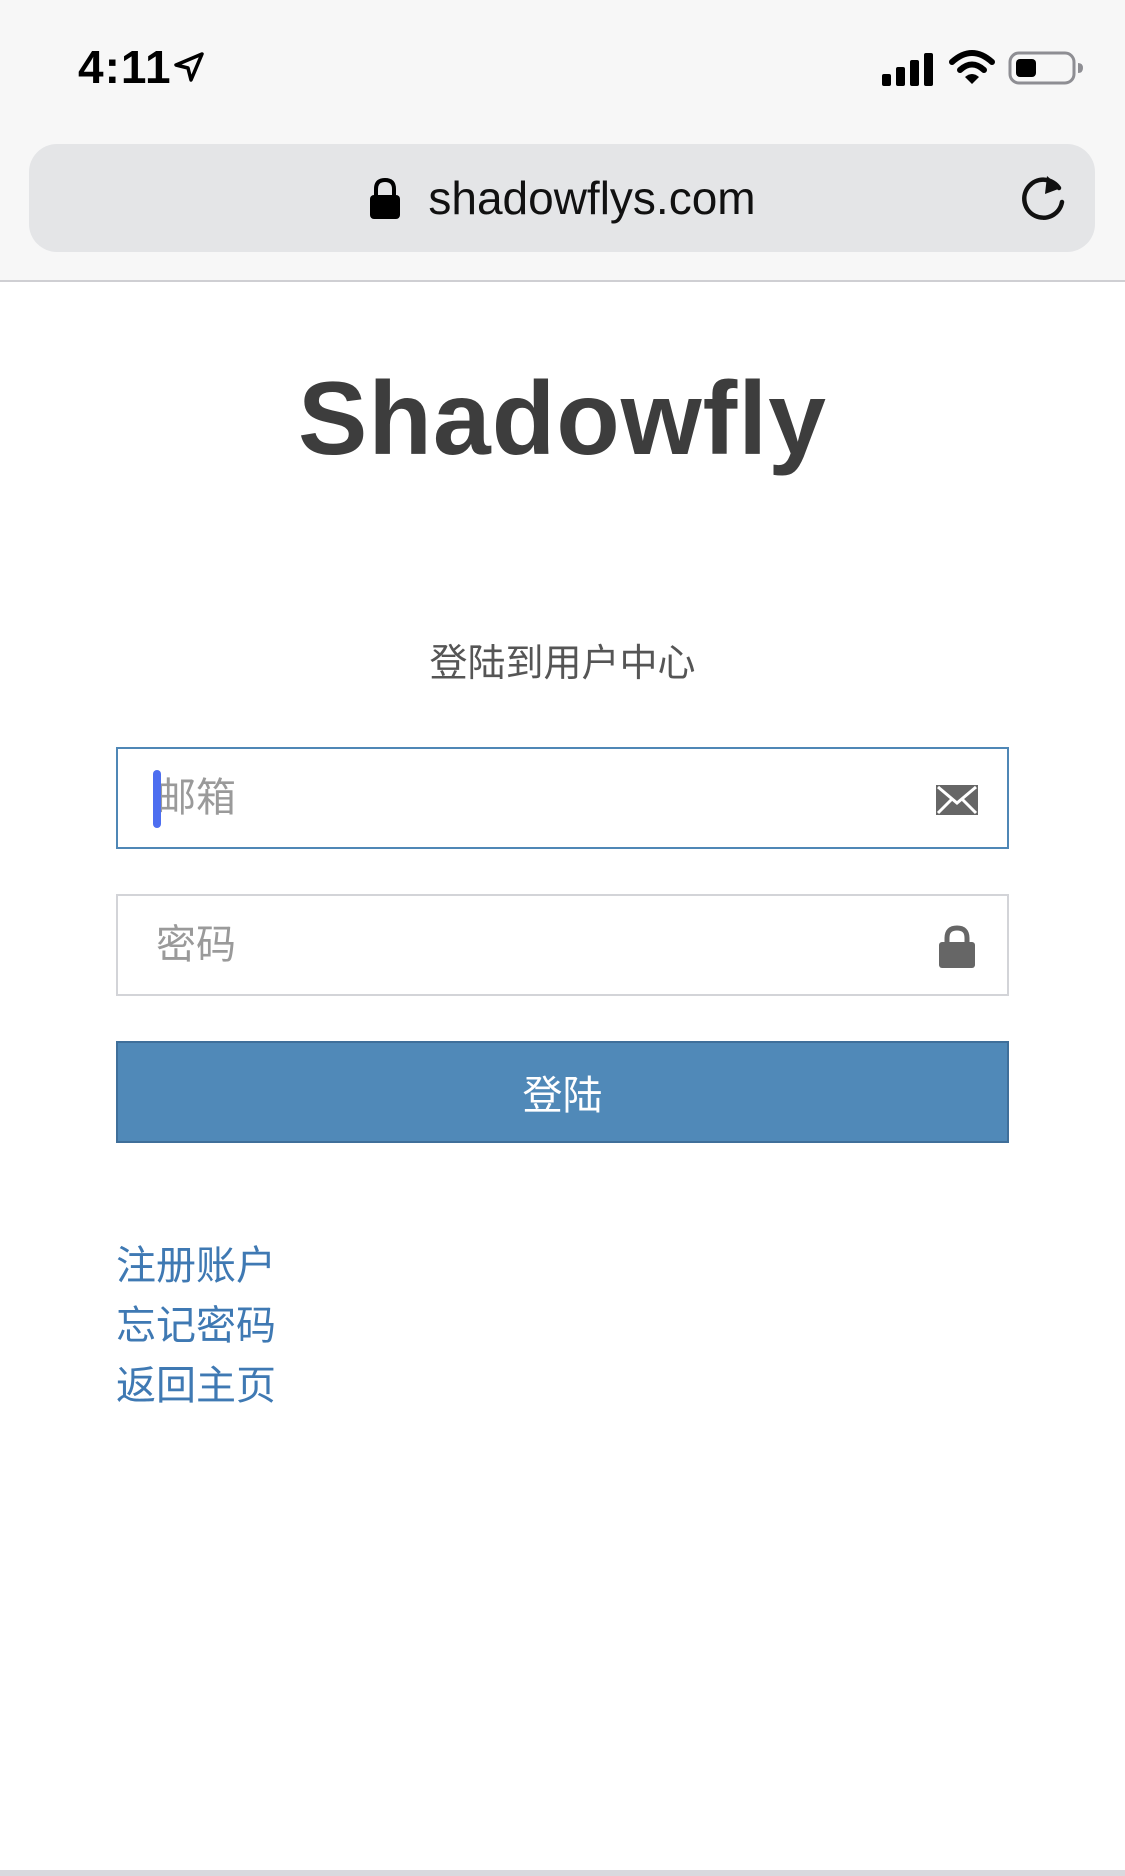 The height and width of the screenshot is (1876, 1125). What do you see at coordinates (1043, 198) in the screenshot?
I see `reload-icon` at bounding box center [1043, 198].